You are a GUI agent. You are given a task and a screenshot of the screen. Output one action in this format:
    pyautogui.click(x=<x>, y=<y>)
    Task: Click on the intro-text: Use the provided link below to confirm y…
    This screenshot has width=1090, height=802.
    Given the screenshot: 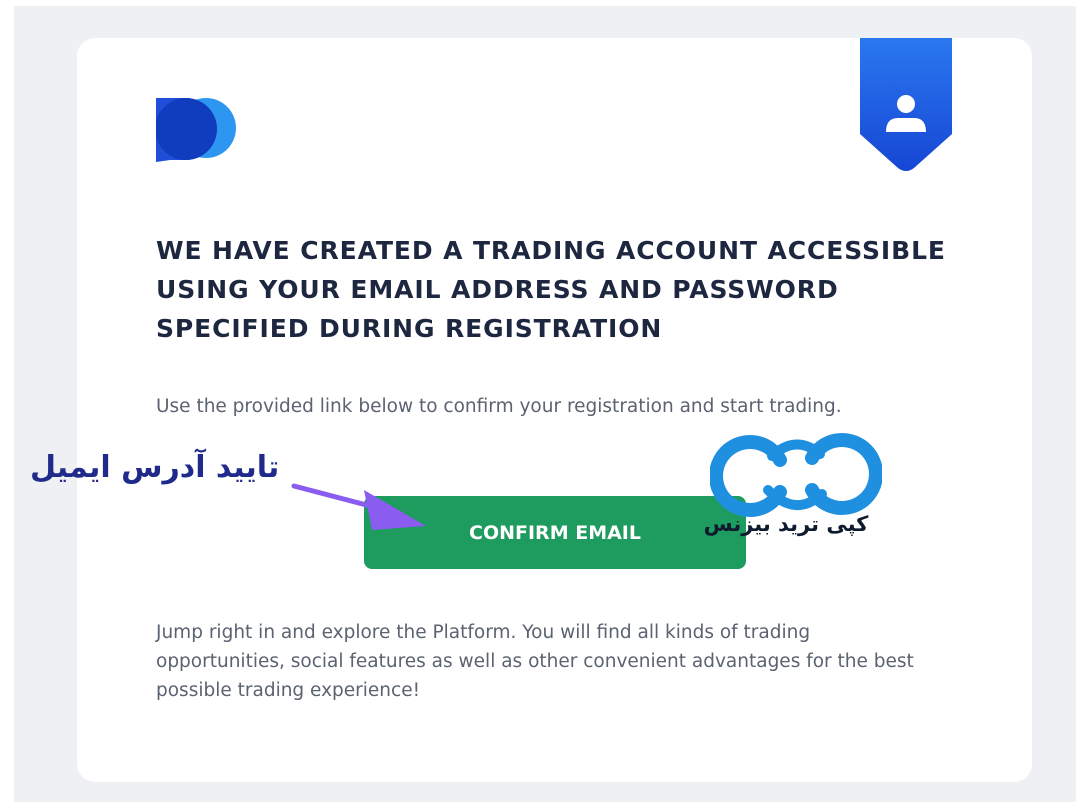 What is the action you would take?
    pyautogui.click(x=499, y=406)
    